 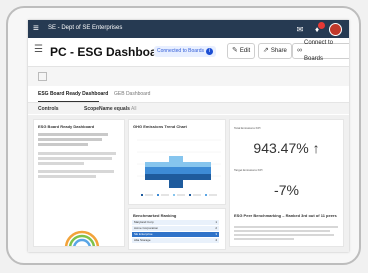 I want to click on connect-to-boards-button: ∞ Connect to Boards, so click(x=320, y=51).